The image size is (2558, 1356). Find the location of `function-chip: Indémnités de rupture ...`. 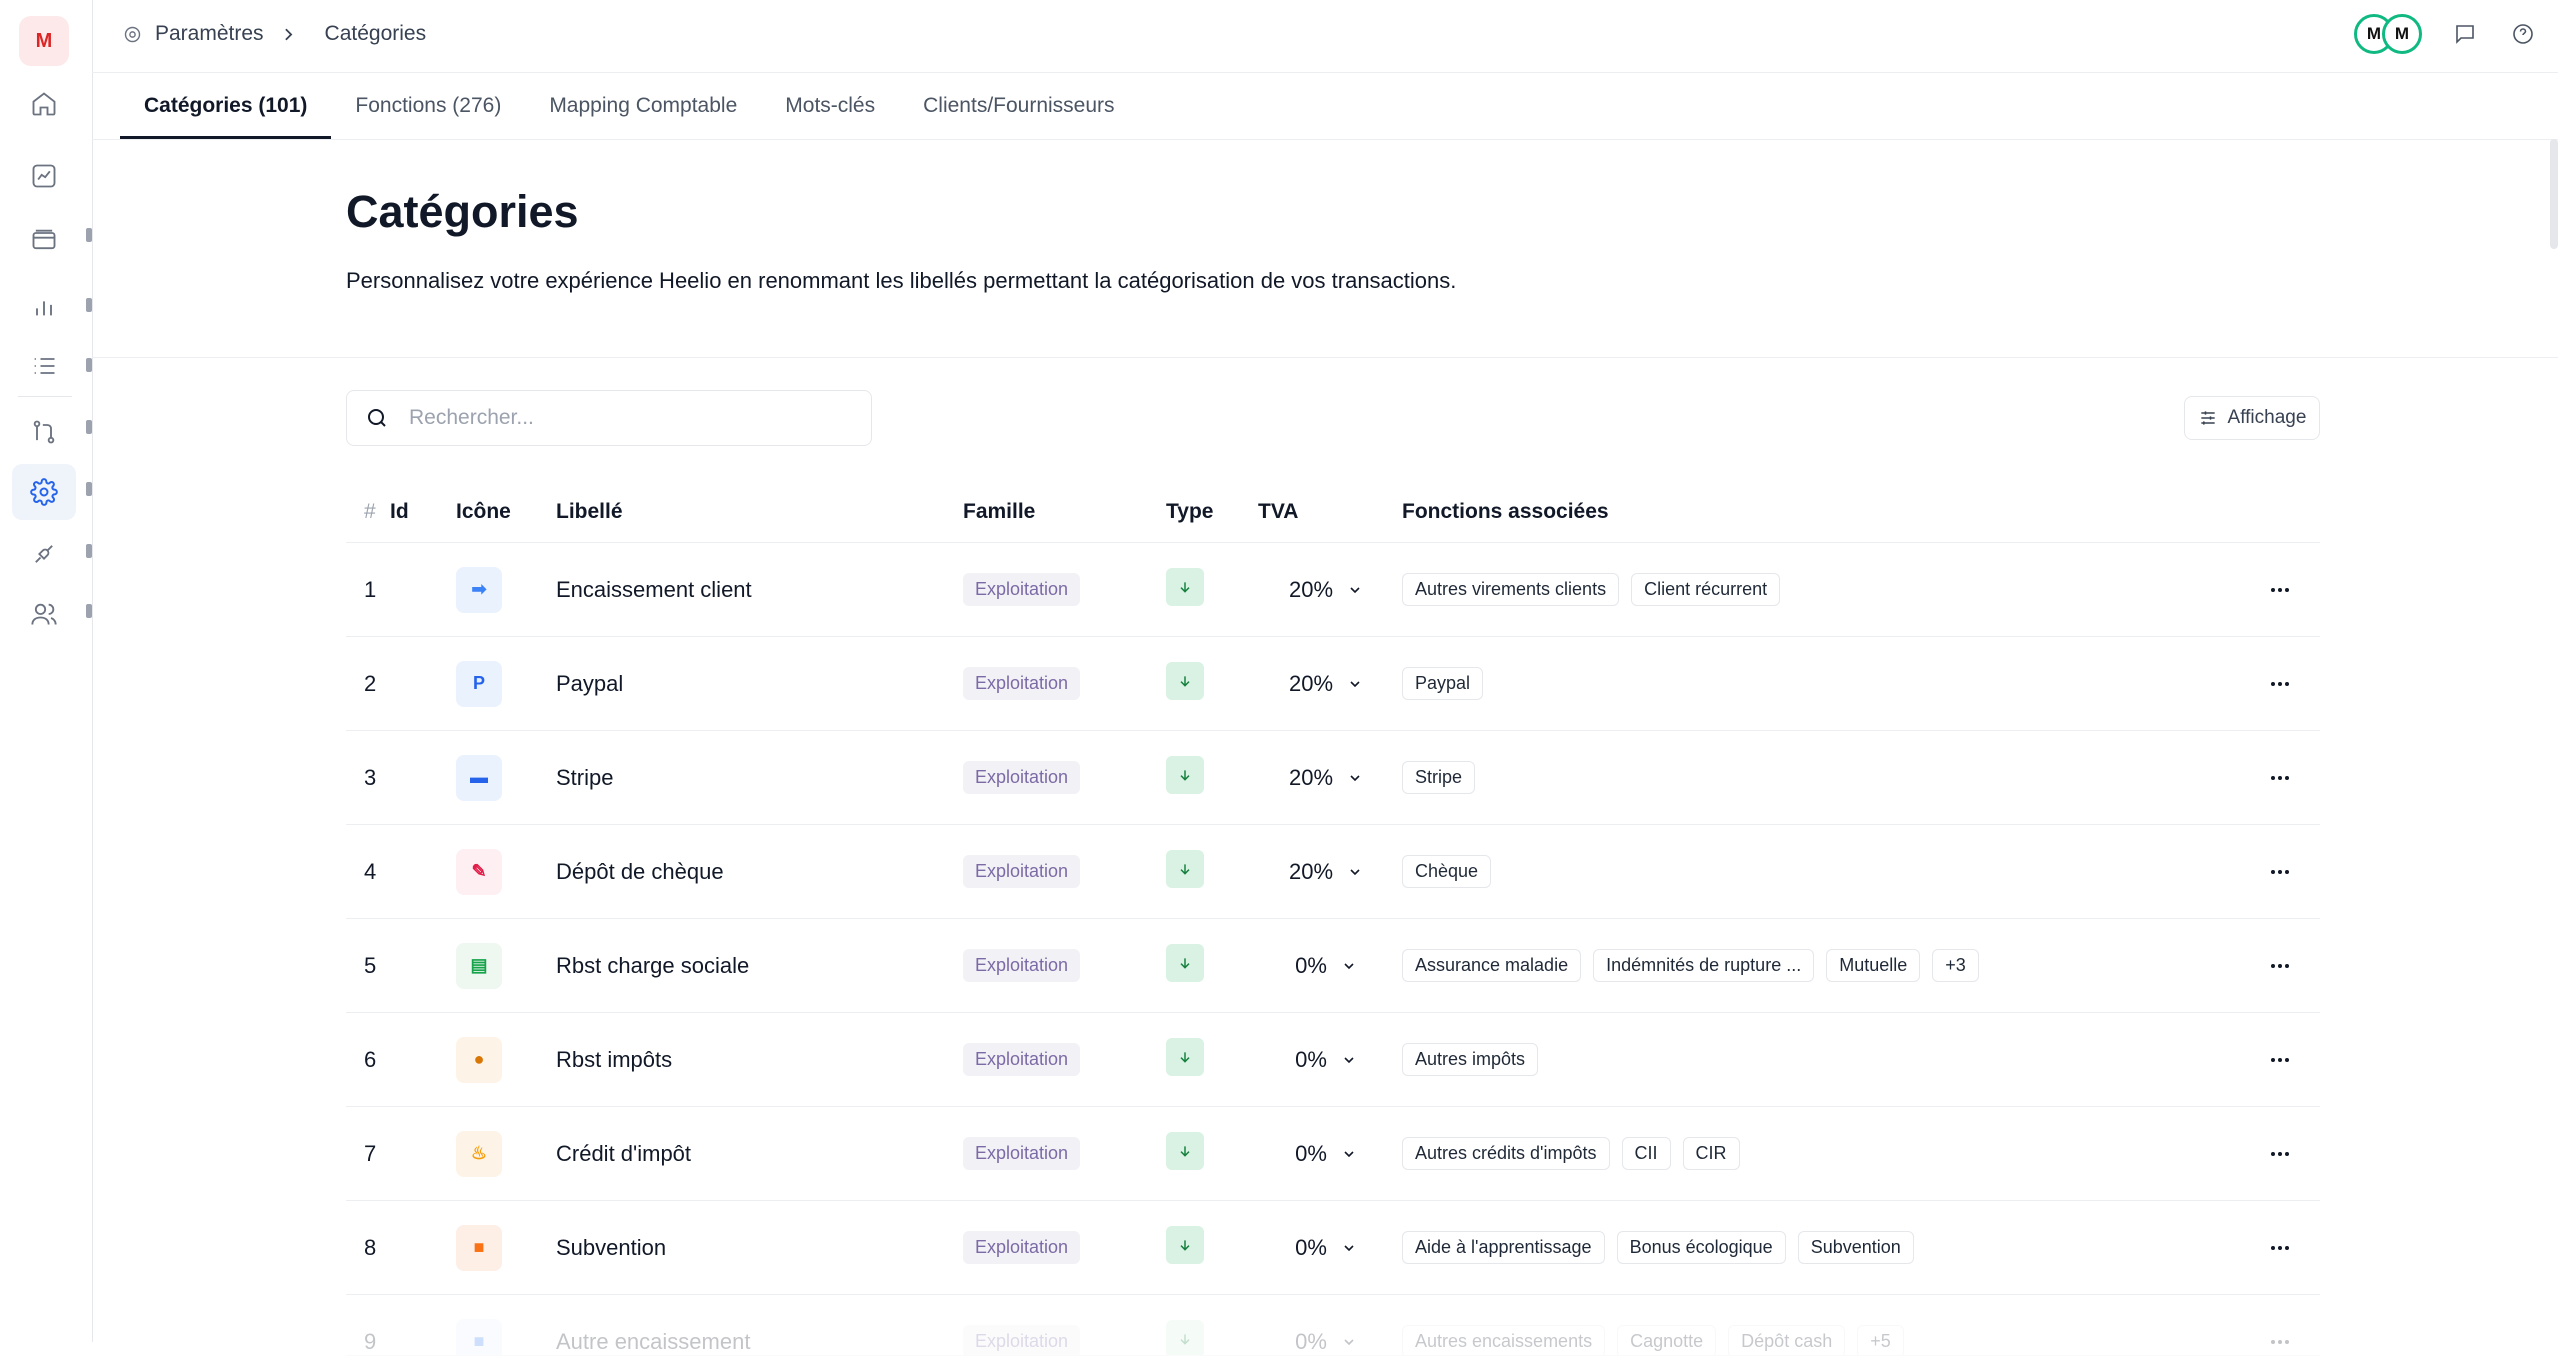

function-chip: Indémnités de rupture ... is located at coordinates (1703, 965).